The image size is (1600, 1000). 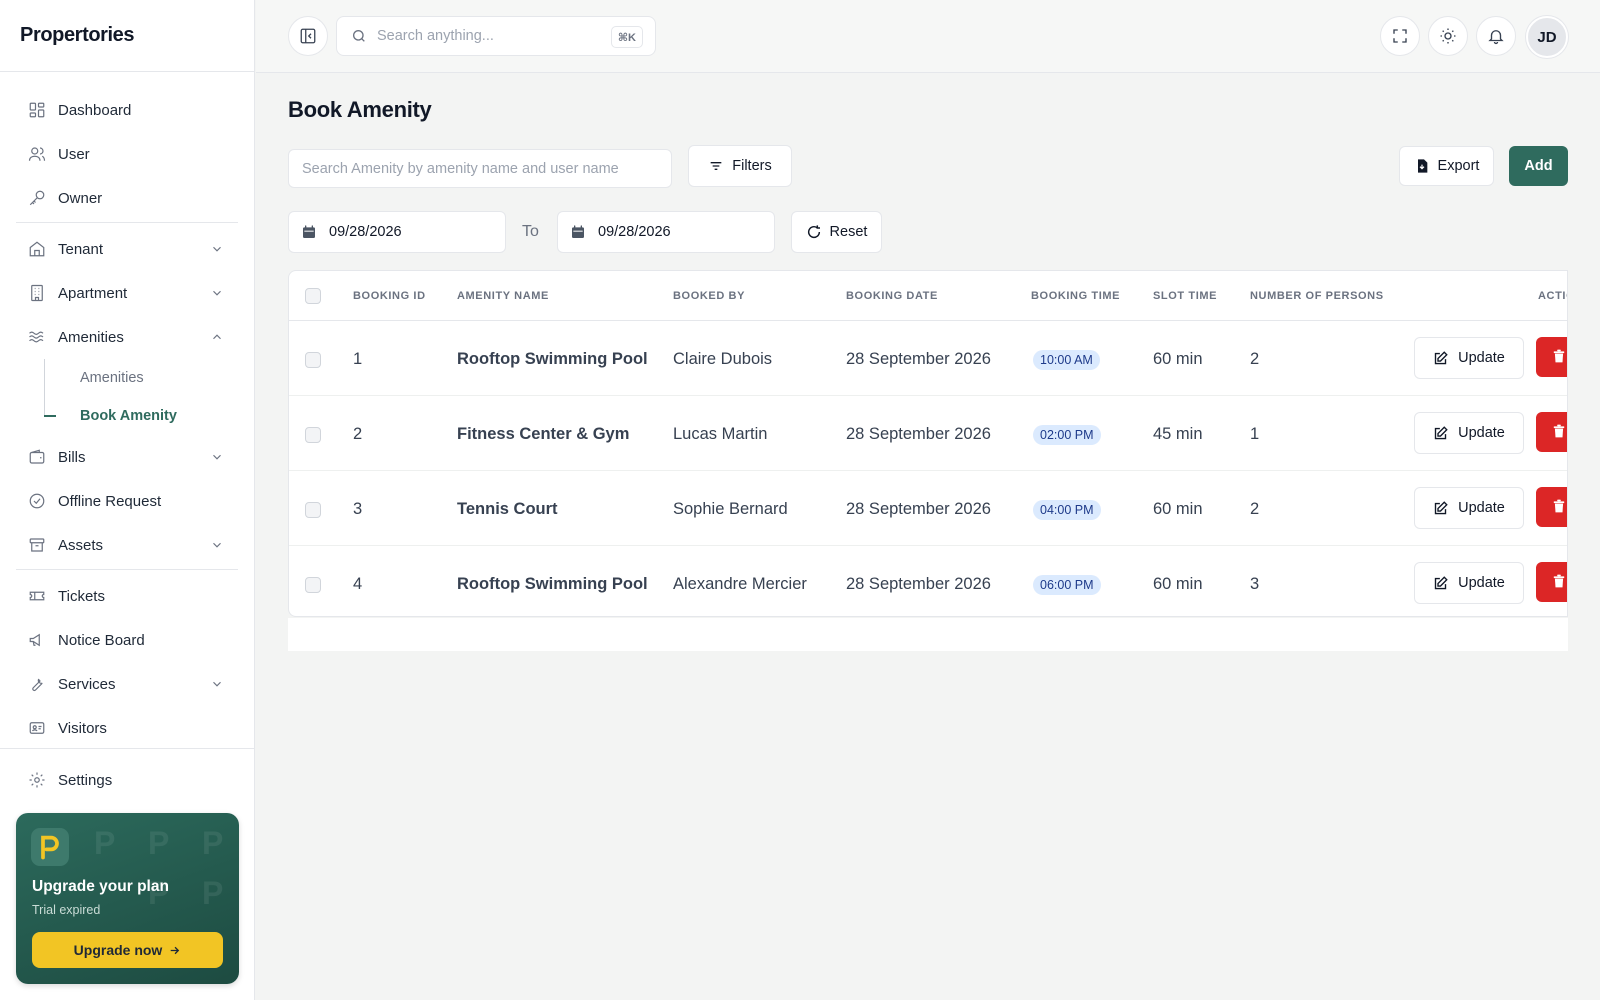 What do you see at coordinates (1317, 296) in the screenshot?
I see `col-number-of-persons: NUMBER OF PERSONS` at bounding box center [1317, 296].